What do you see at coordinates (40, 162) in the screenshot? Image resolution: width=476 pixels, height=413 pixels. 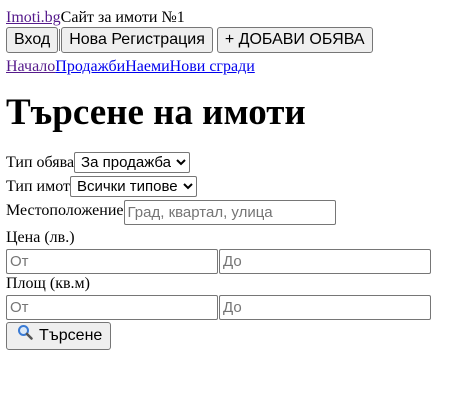 I see `listing-type-label: Тип обява` at bounding box center [40, 162].